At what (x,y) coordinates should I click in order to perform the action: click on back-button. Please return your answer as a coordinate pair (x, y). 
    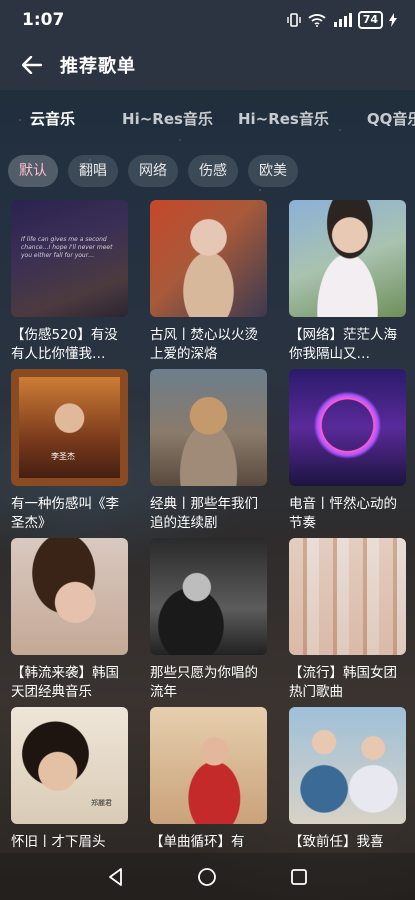
    Looking at the image, I should click on (33, 65).